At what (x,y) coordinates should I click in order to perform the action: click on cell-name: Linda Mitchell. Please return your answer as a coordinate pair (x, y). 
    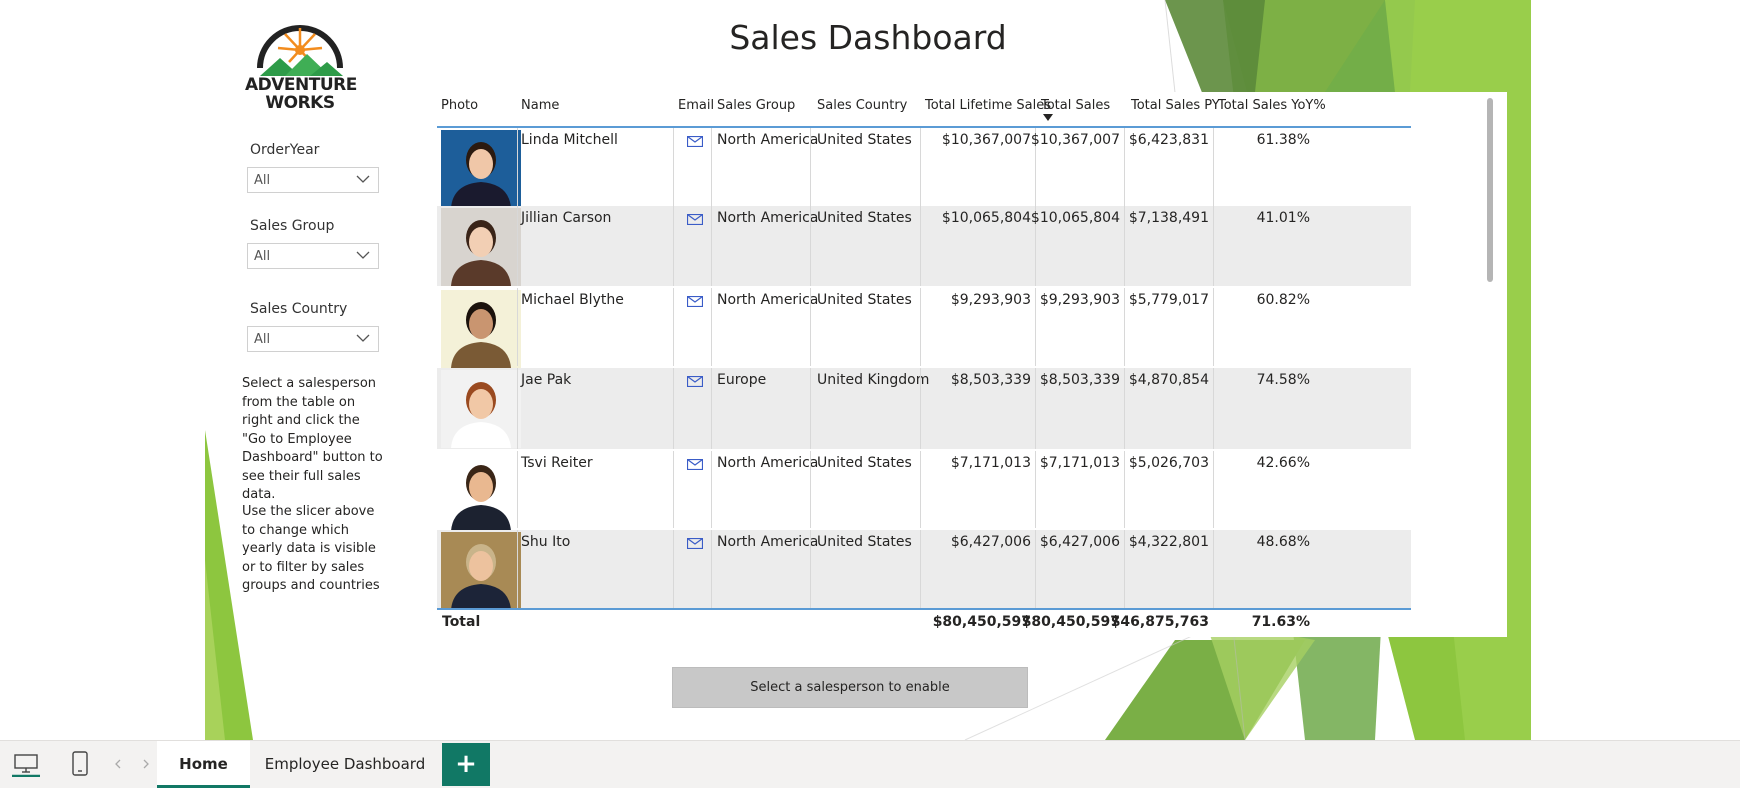
    Looking at the image, I should click on (569, 140).